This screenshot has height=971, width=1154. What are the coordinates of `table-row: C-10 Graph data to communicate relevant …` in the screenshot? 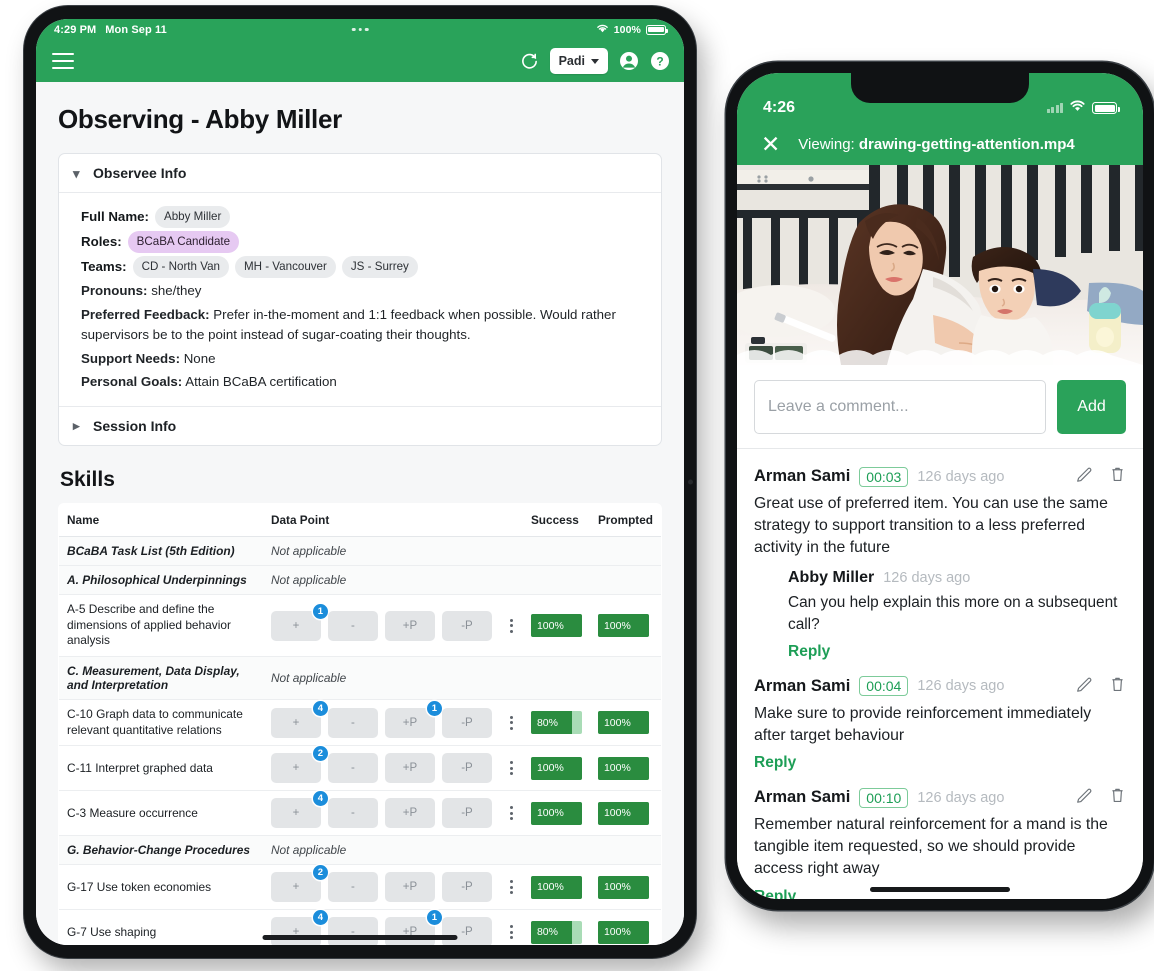 It's located at (360, 723).